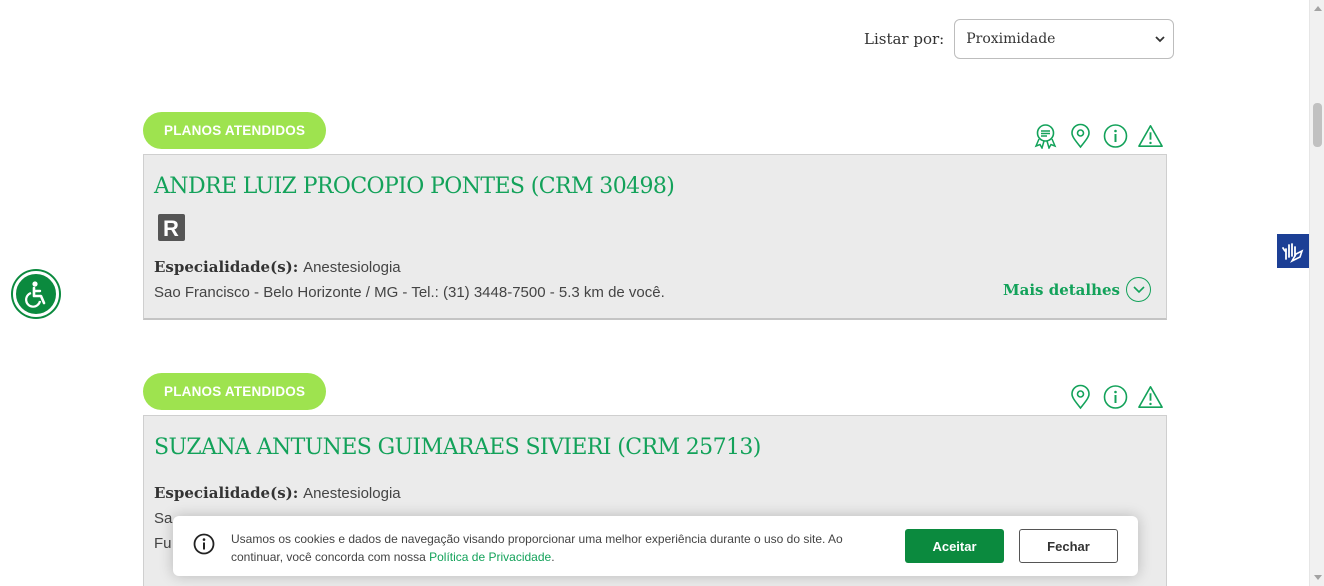 Image resolution: width=1324 pixels, height=586 pixels. I want to click on sort-label: Listar por:, so click(904, 39).